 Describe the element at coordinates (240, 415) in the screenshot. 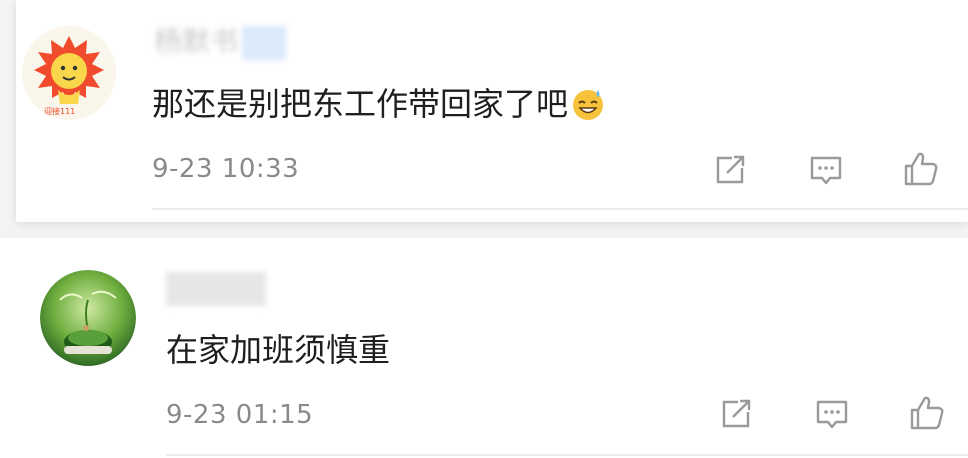

I see `timestamp: 9-23 01:15` at that location.